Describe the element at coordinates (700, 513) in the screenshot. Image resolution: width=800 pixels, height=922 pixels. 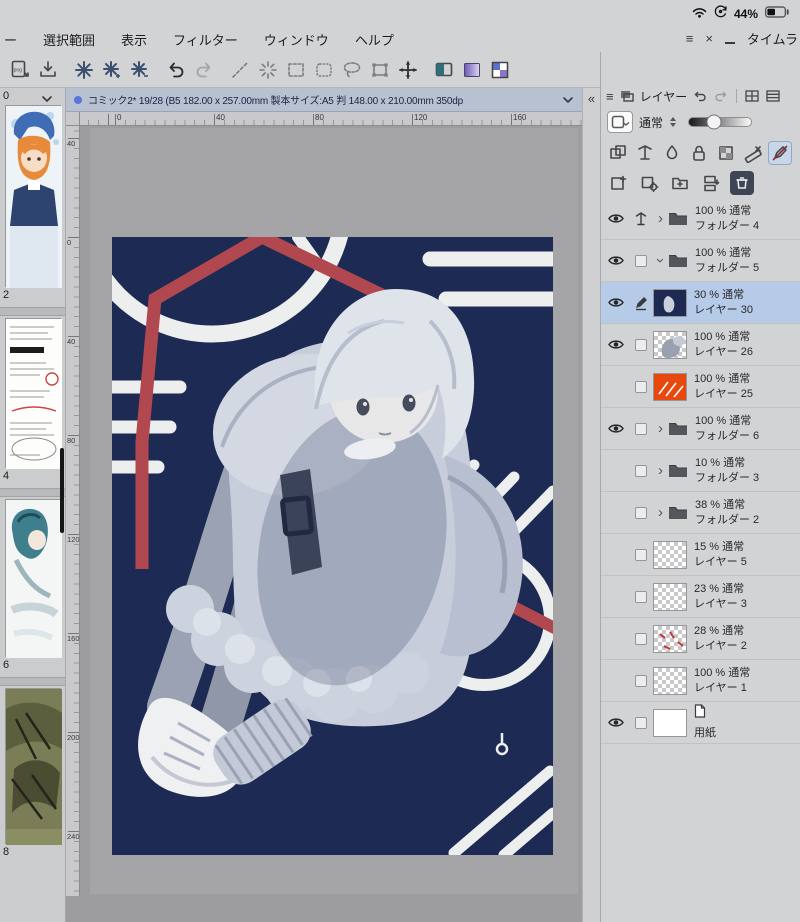
I see `layer-row: › 38 % 通常 フォルダー 2` at that location.